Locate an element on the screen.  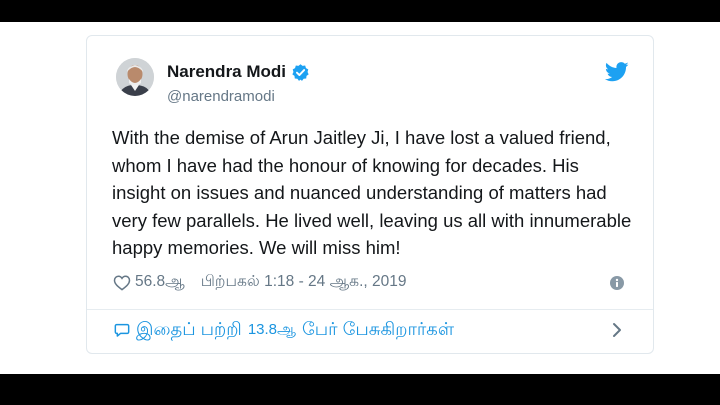
tweet-meta-row: 56.8ஆ பிற்பகல் 1:18 - 24 ஆக., 2019 is located at coordinates (373, 282).